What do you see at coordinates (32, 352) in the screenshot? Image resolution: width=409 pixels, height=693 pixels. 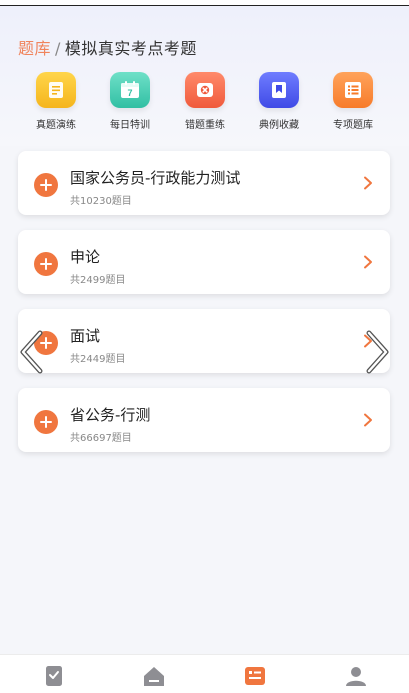 I see `previous-arrow-icon` at bounding box center [32, 352].